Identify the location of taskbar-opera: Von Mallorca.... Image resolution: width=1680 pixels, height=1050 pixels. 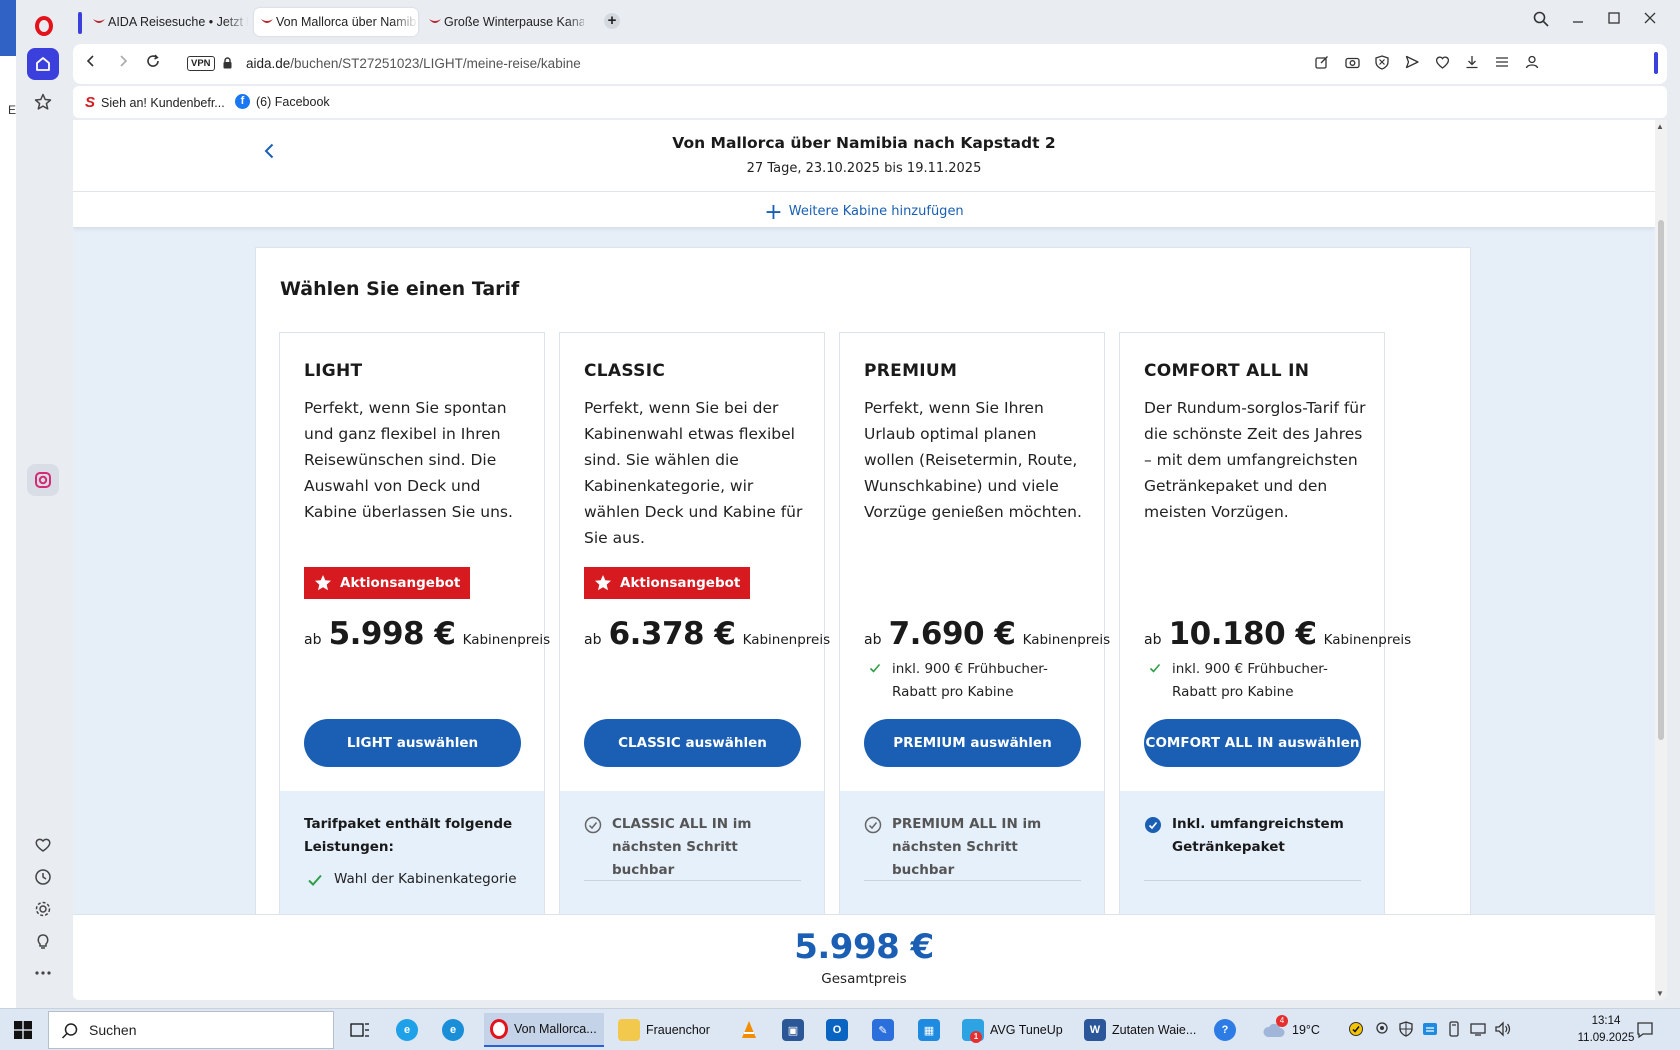
(544, 1030).